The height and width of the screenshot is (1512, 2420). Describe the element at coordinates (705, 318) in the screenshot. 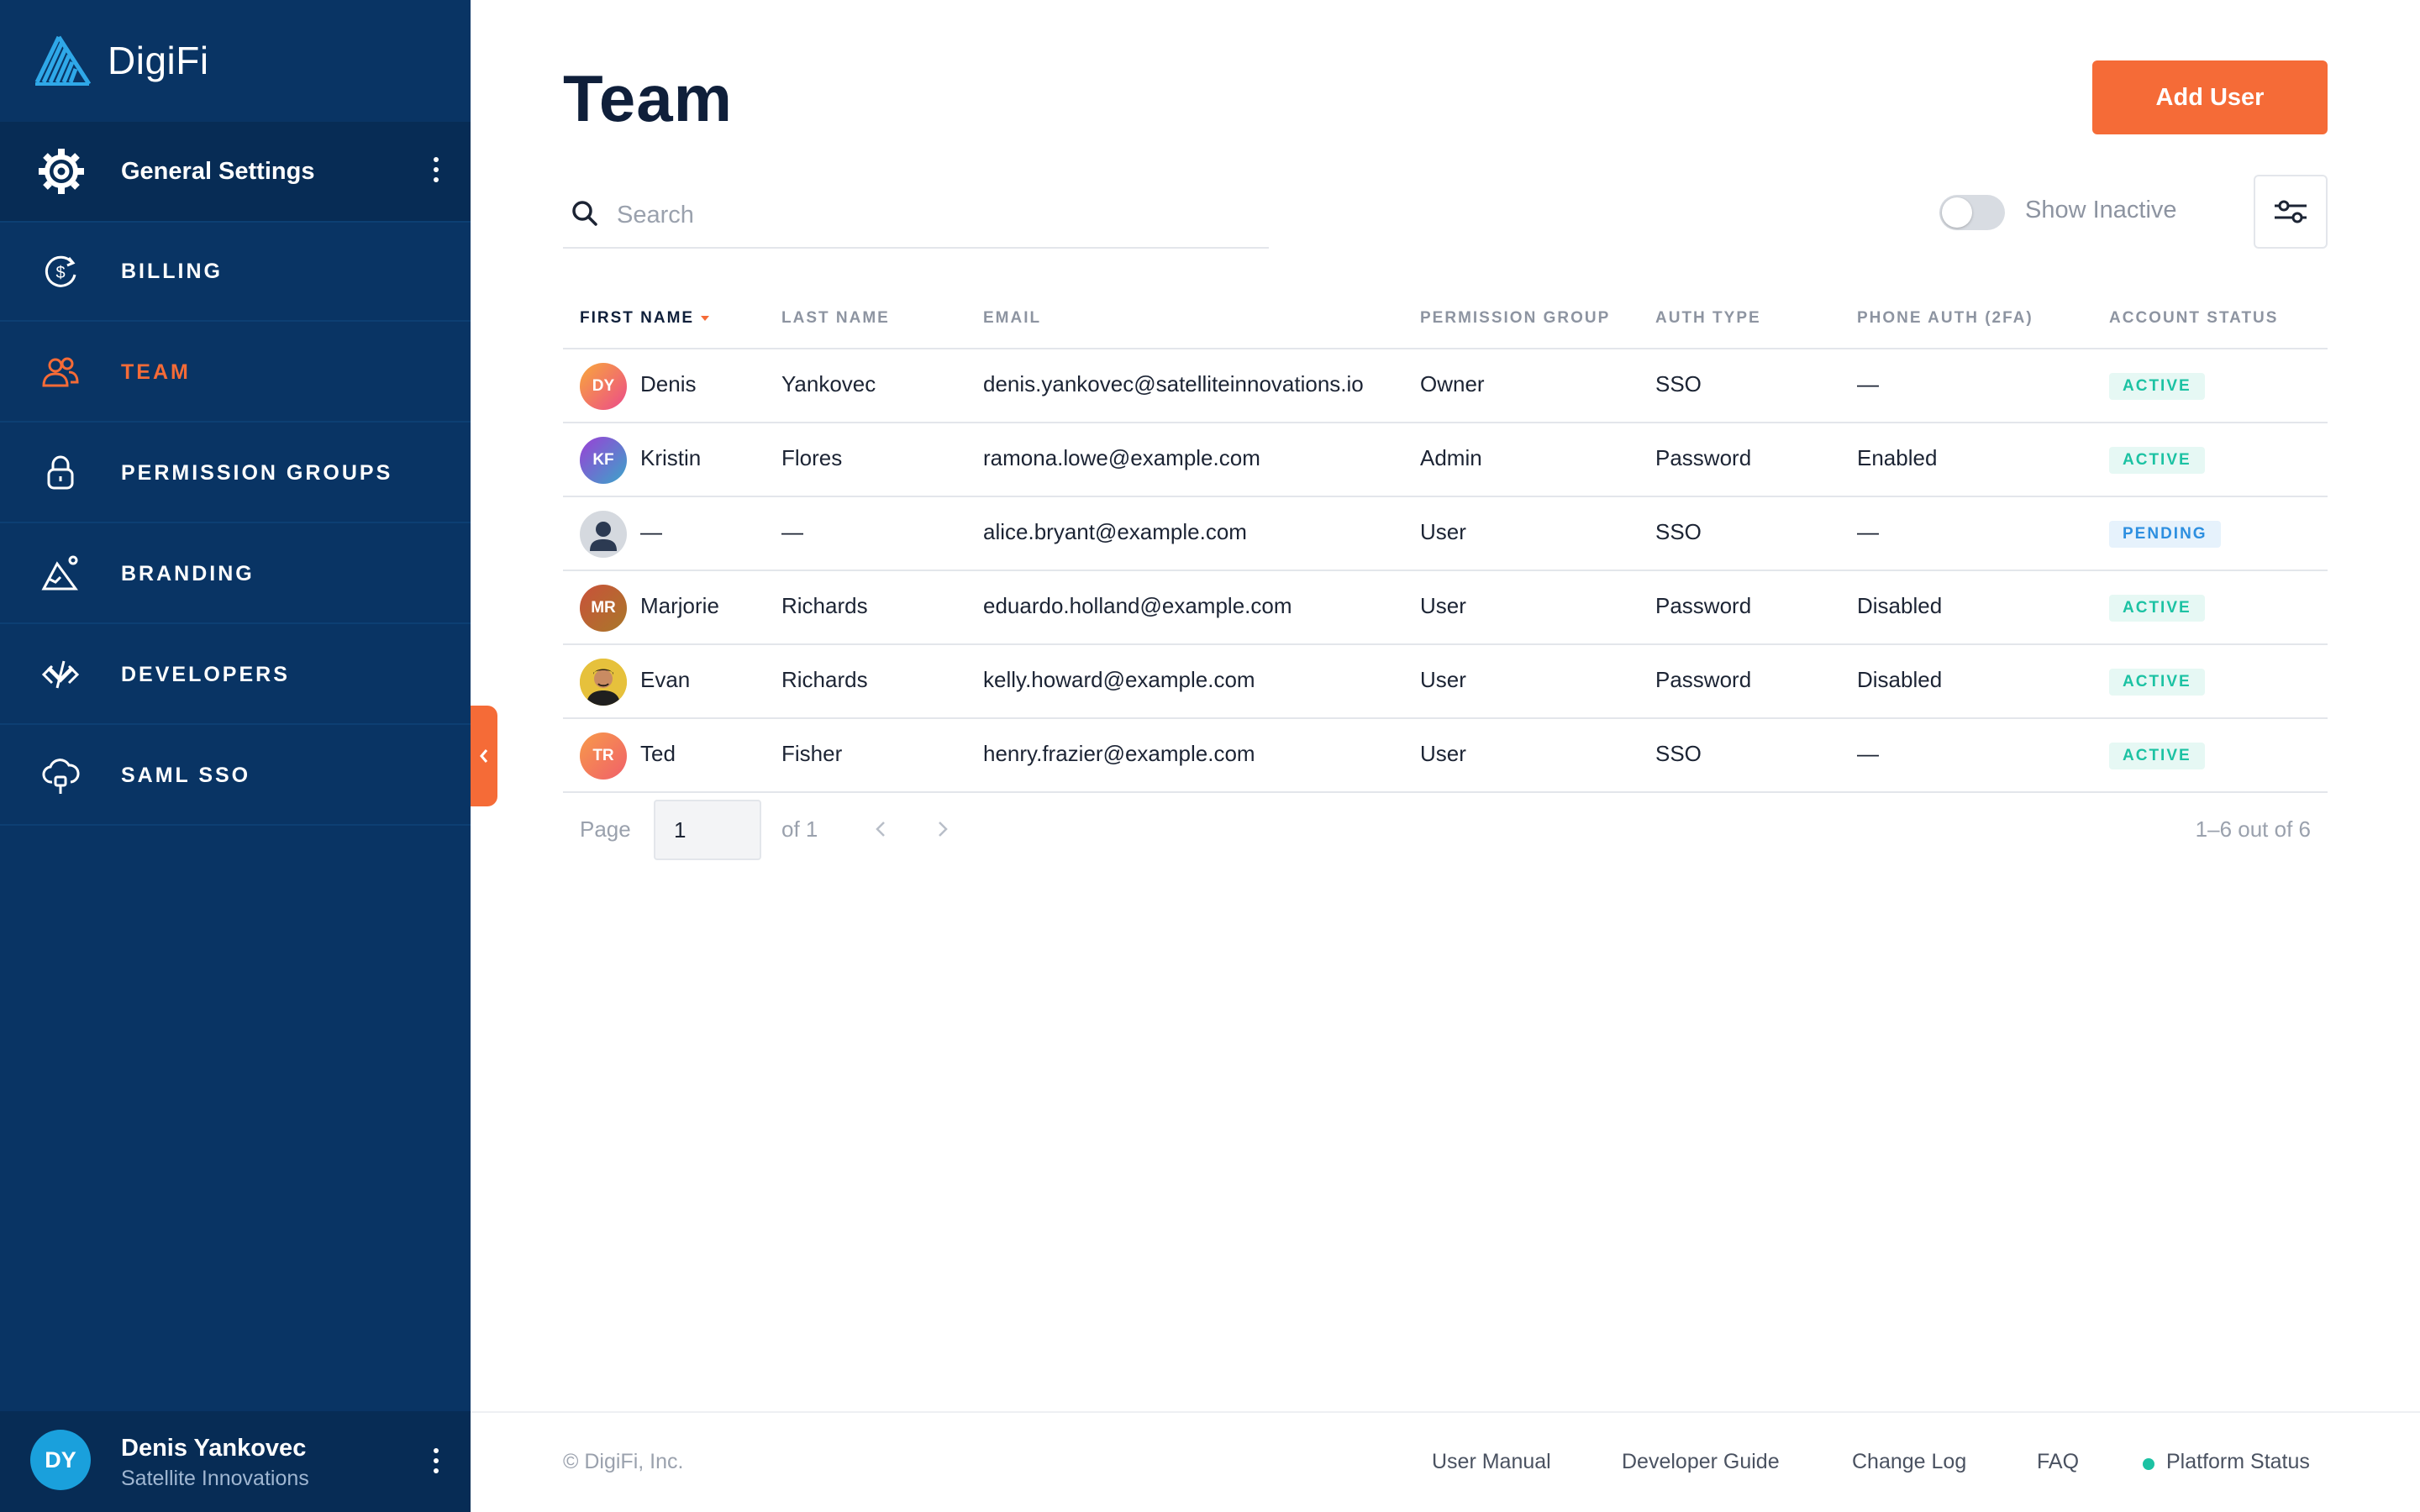

I see `sort-desc-icon` at that location.